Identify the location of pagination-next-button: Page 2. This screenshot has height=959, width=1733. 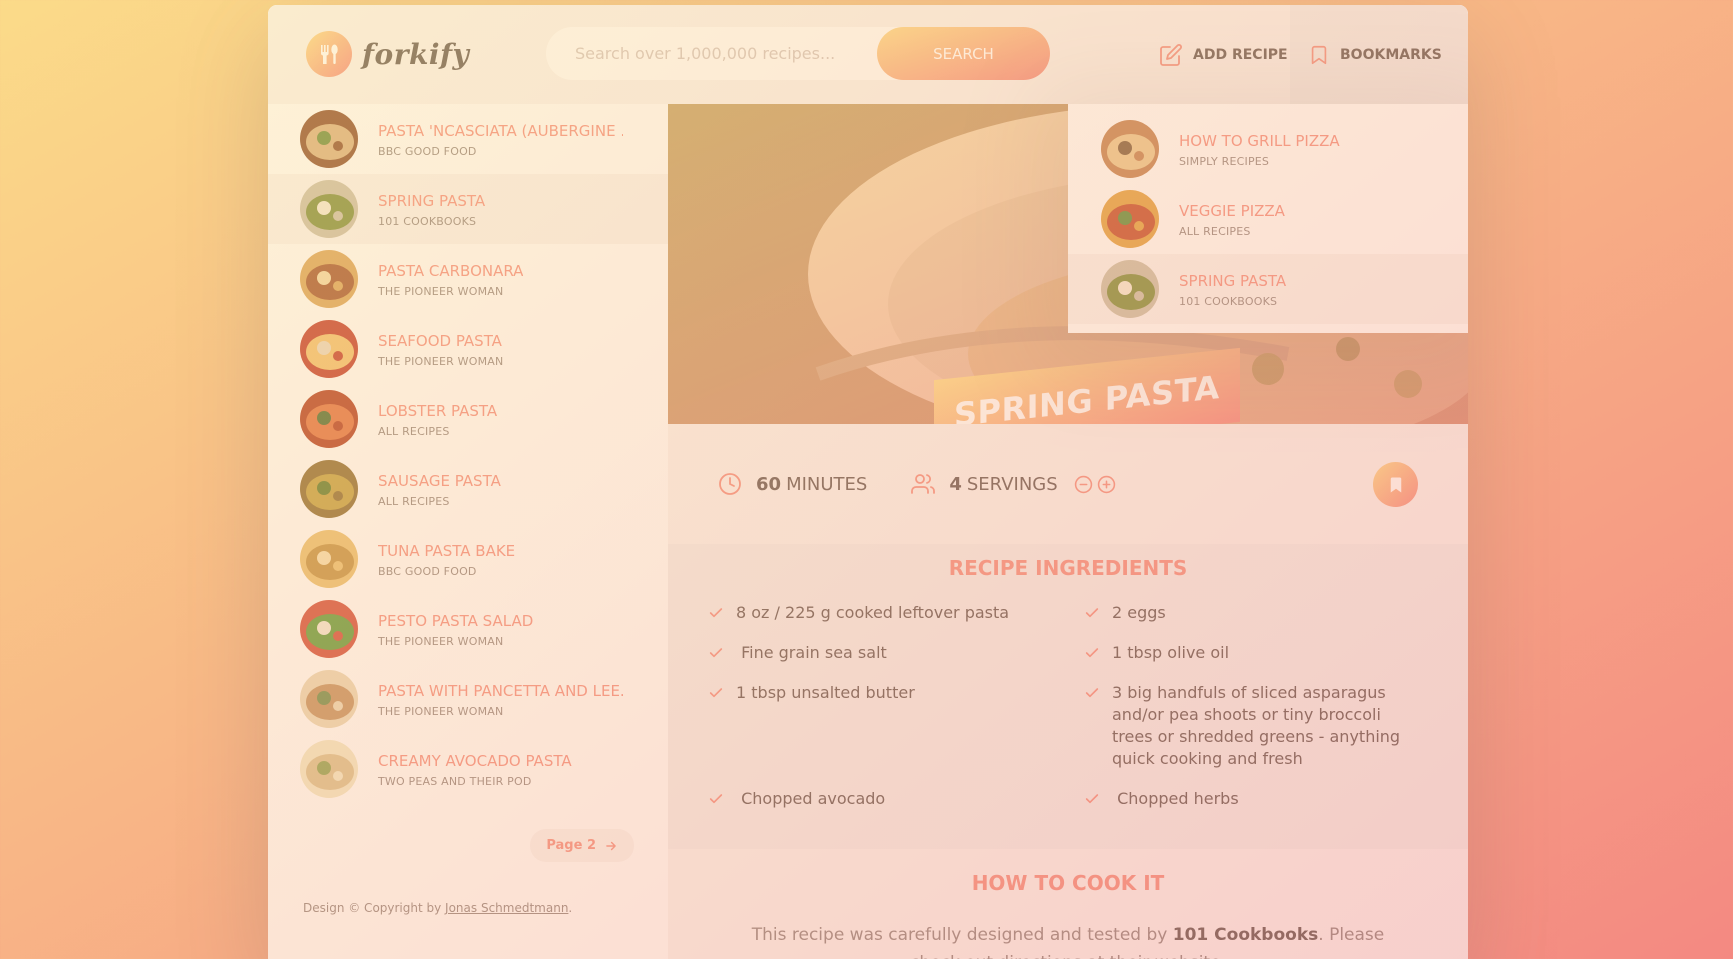
(582, 845).